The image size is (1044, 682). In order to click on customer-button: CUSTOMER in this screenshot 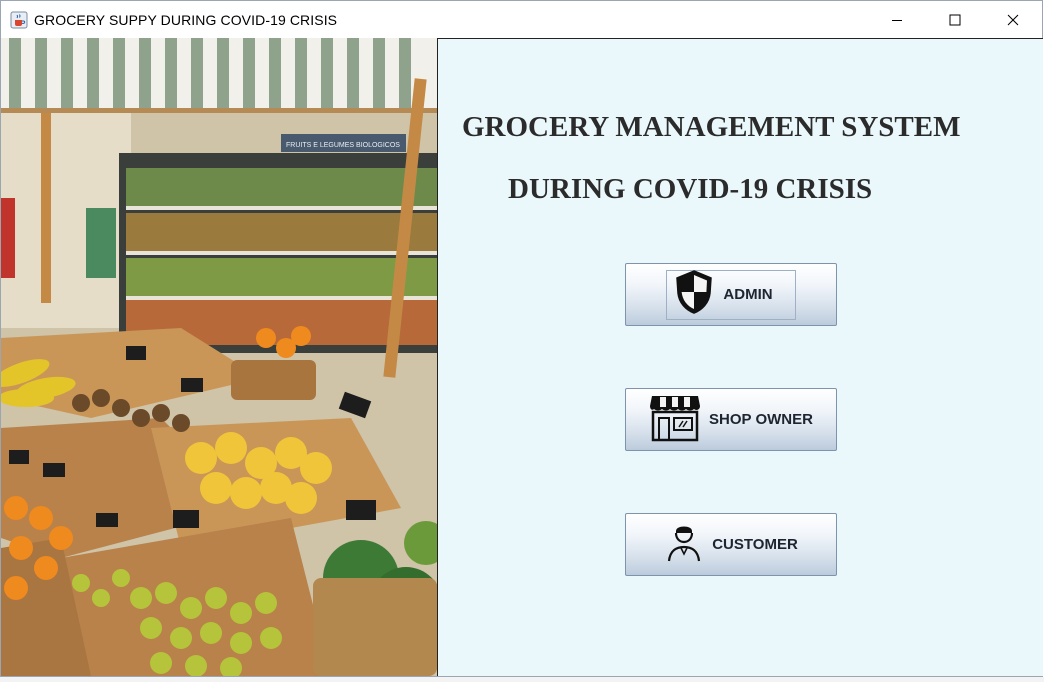, I will do `click(731, 544)`.